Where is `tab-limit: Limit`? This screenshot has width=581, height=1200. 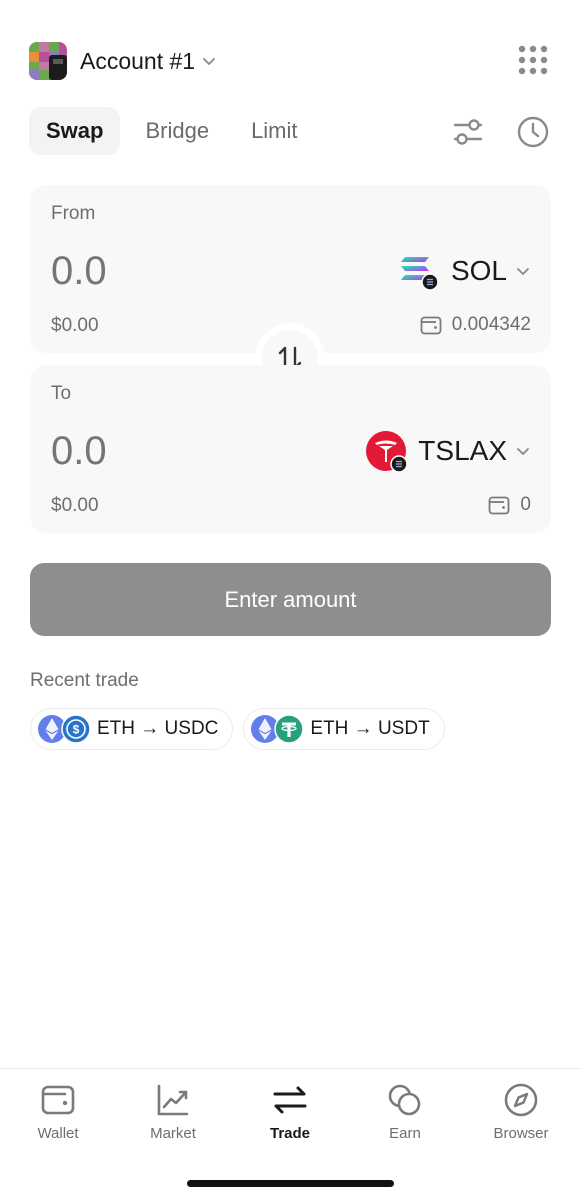 tab-limit: Limit is located at coordinates (274, 131).